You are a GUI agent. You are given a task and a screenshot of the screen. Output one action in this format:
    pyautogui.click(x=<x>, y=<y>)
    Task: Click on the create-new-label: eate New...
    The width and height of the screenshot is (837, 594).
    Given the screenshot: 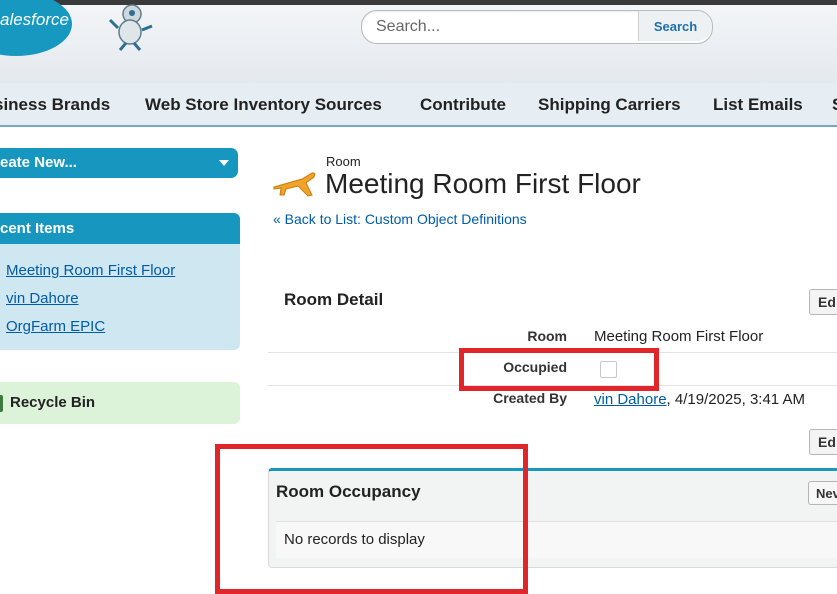 What is the action you would take?
    pyautogui.click(x=38, y=162)
    